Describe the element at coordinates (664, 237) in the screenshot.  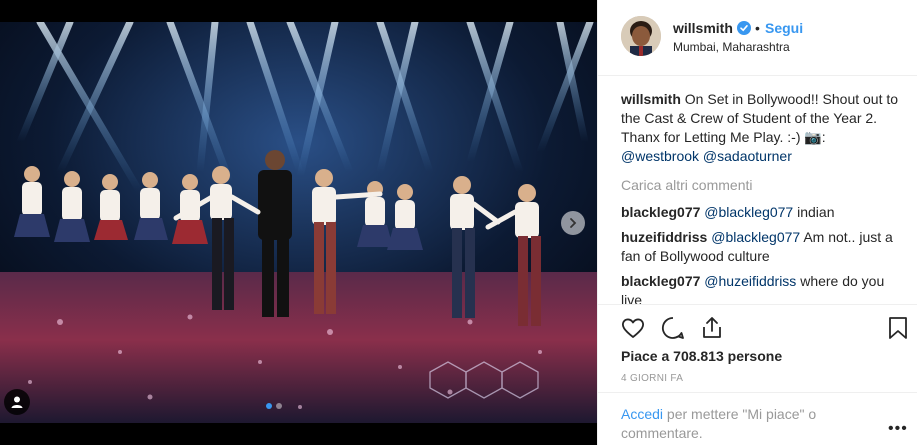
I see `comment-username: huzeifiddriss` at that location.